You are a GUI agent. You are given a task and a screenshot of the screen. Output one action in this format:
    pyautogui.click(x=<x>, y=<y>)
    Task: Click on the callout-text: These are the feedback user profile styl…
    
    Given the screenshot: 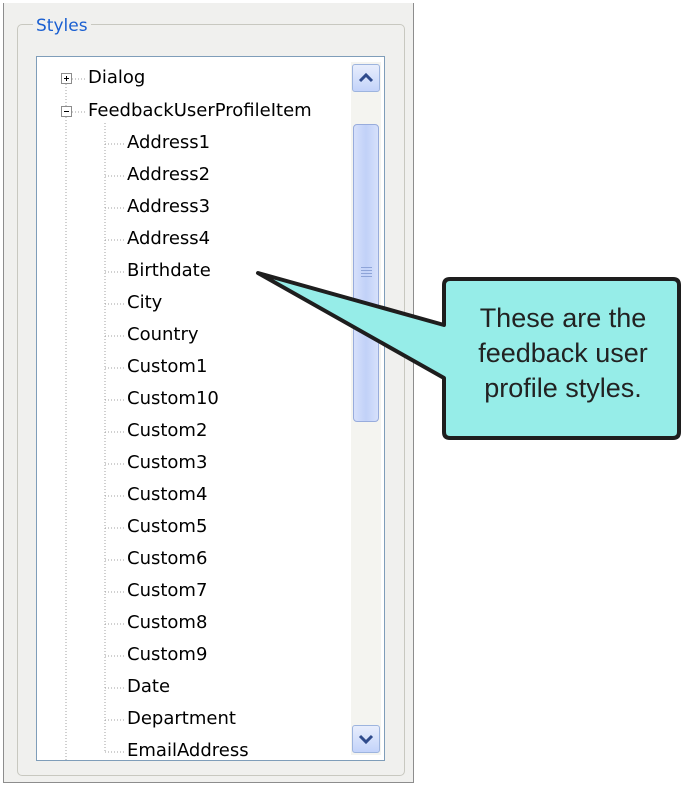 What is the action you would take?
    pyautogui.click(x=563, y=353)
    